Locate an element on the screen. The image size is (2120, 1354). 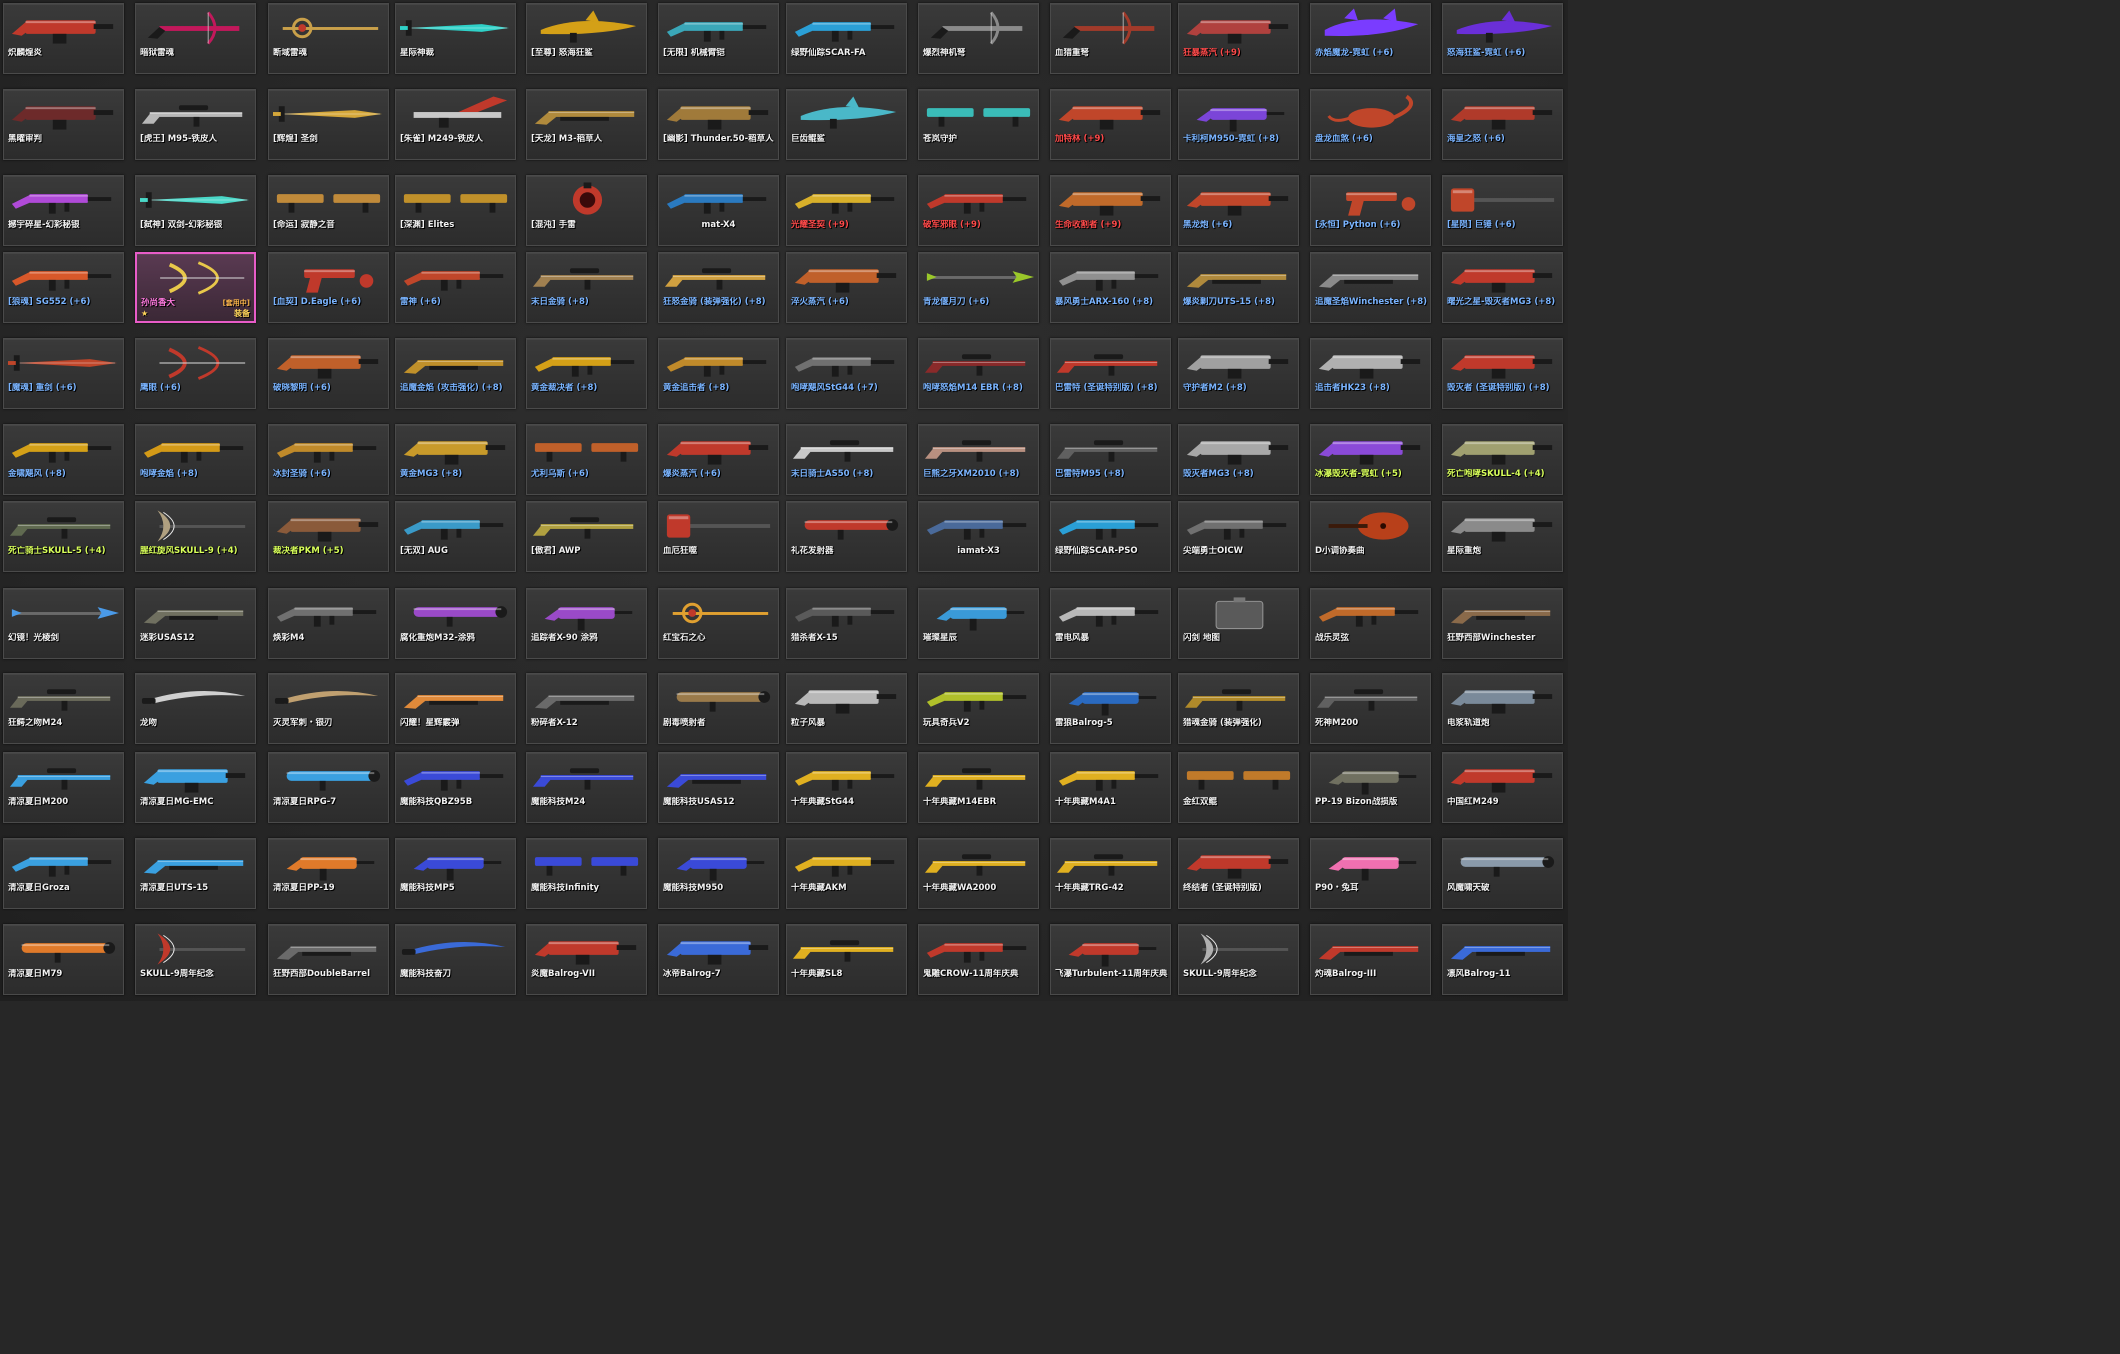
weapon-slot: [辉煌] 圣剑 is located at coordinates (328, 124).